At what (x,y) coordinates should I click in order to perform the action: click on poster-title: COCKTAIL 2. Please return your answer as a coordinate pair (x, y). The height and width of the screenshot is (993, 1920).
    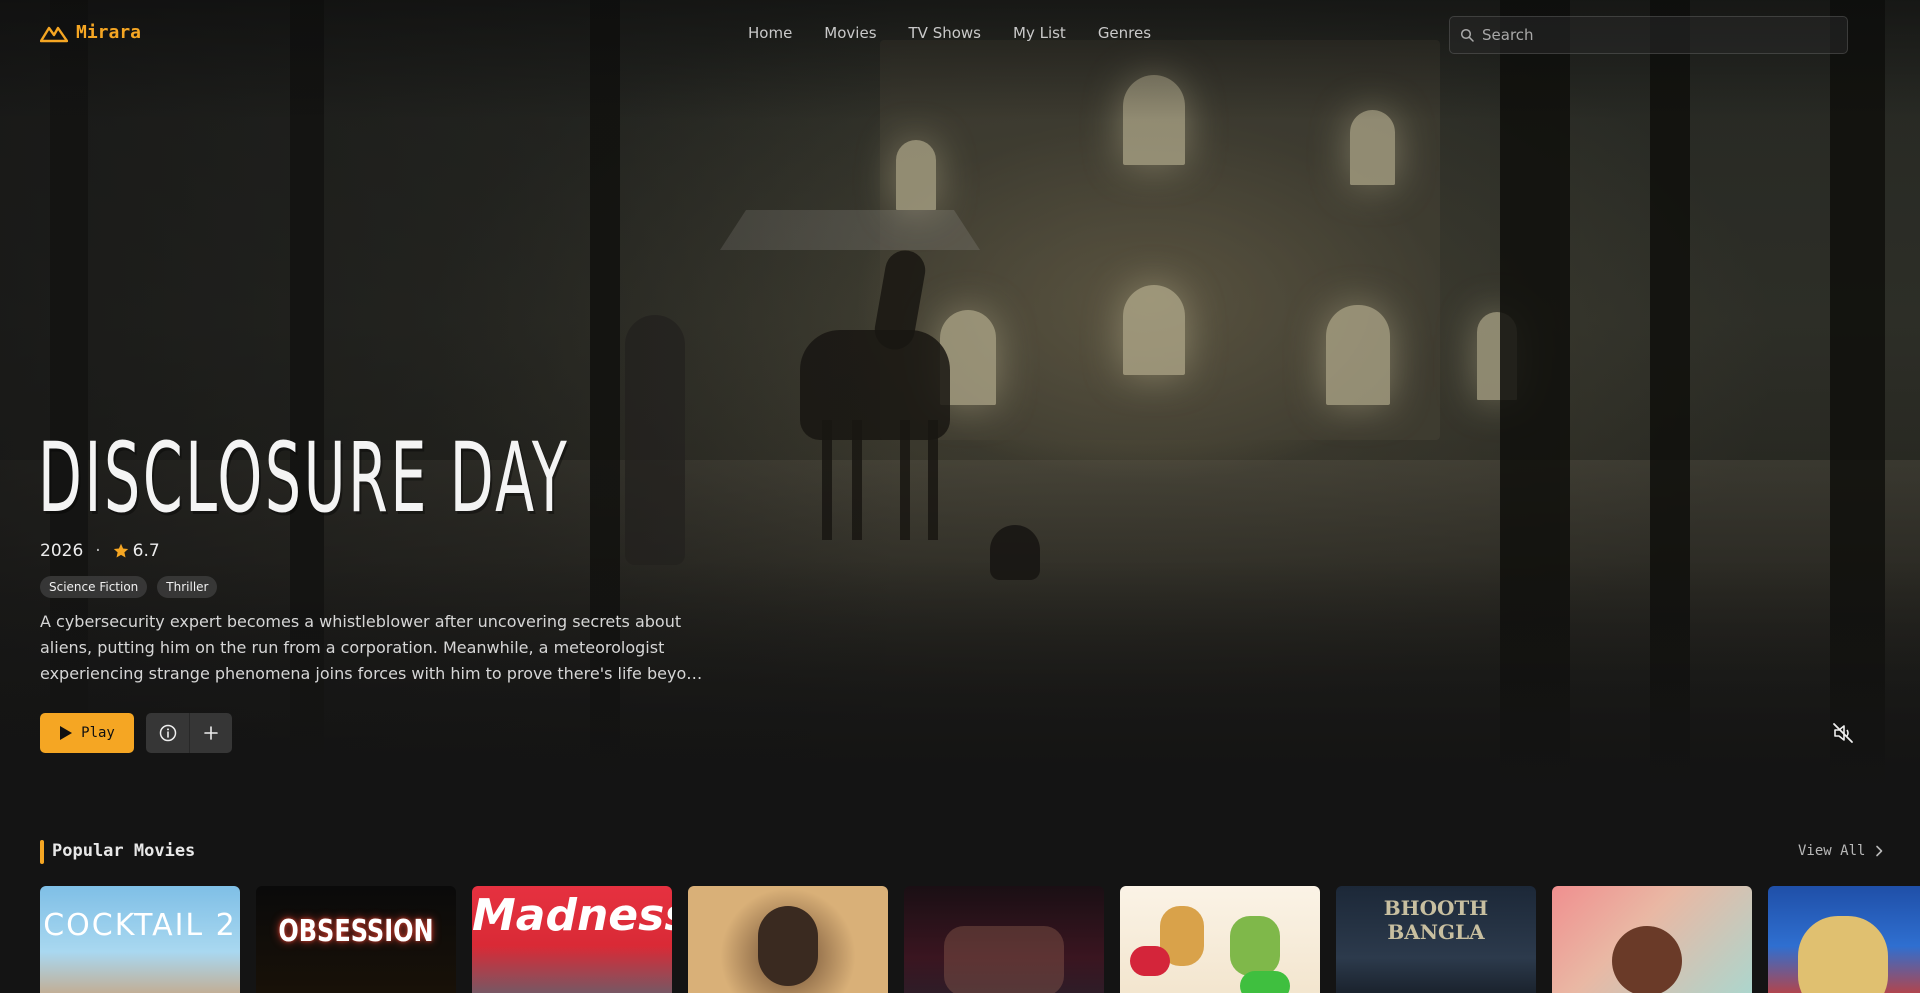
    Looking at the image, I should click on (140, 925).